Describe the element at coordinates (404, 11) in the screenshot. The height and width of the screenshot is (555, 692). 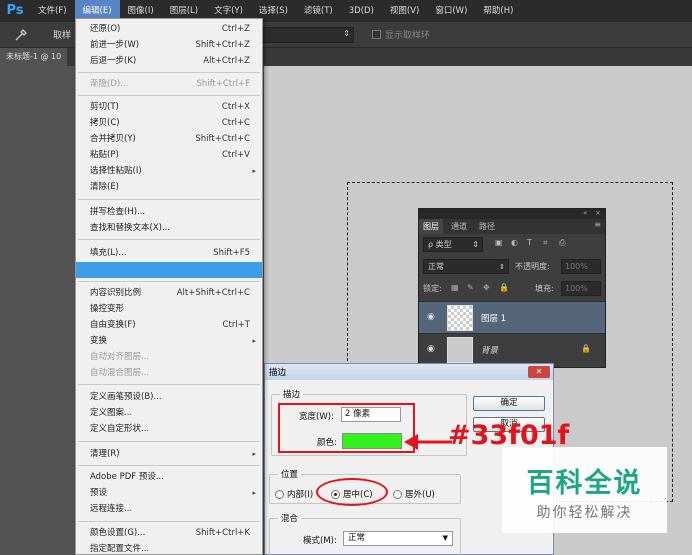
I see `menu-view: 视图(V)` at that location.